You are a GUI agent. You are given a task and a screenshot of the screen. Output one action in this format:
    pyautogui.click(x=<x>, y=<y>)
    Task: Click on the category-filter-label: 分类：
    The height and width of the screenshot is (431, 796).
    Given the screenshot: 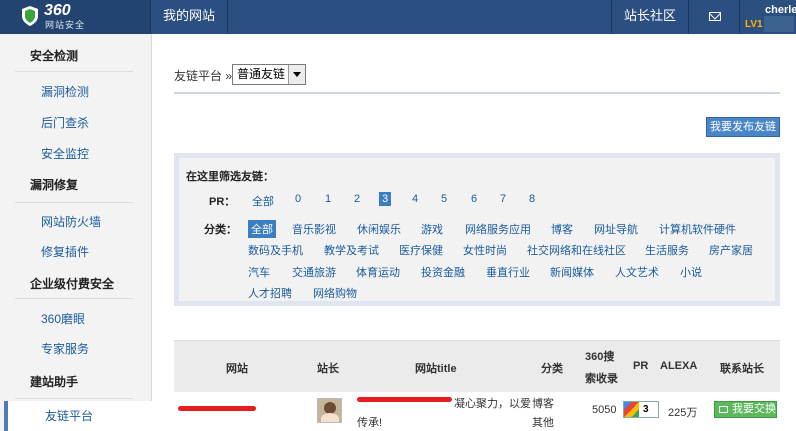 What is the action you would take?
    pyautogui.click(x=220, y=230)
    